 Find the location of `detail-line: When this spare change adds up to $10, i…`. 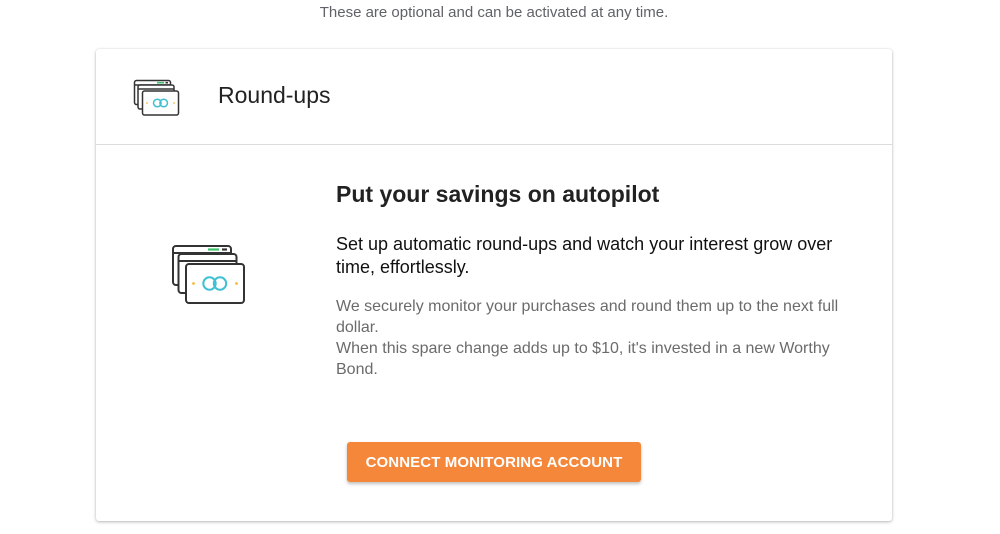

detail-line: When this spare change adds up to $10, i… is located at coordinates (583, 359).